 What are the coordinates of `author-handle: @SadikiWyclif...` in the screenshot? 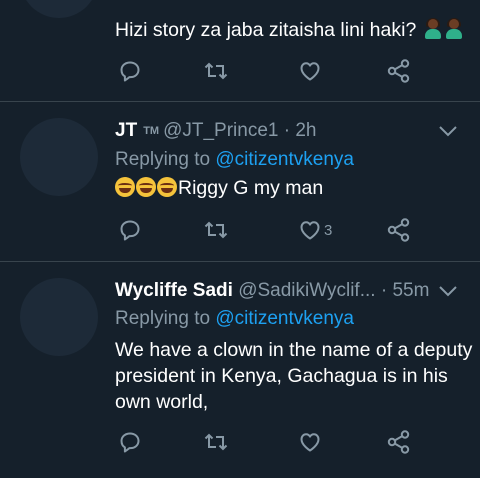 It's located at (306, 290).